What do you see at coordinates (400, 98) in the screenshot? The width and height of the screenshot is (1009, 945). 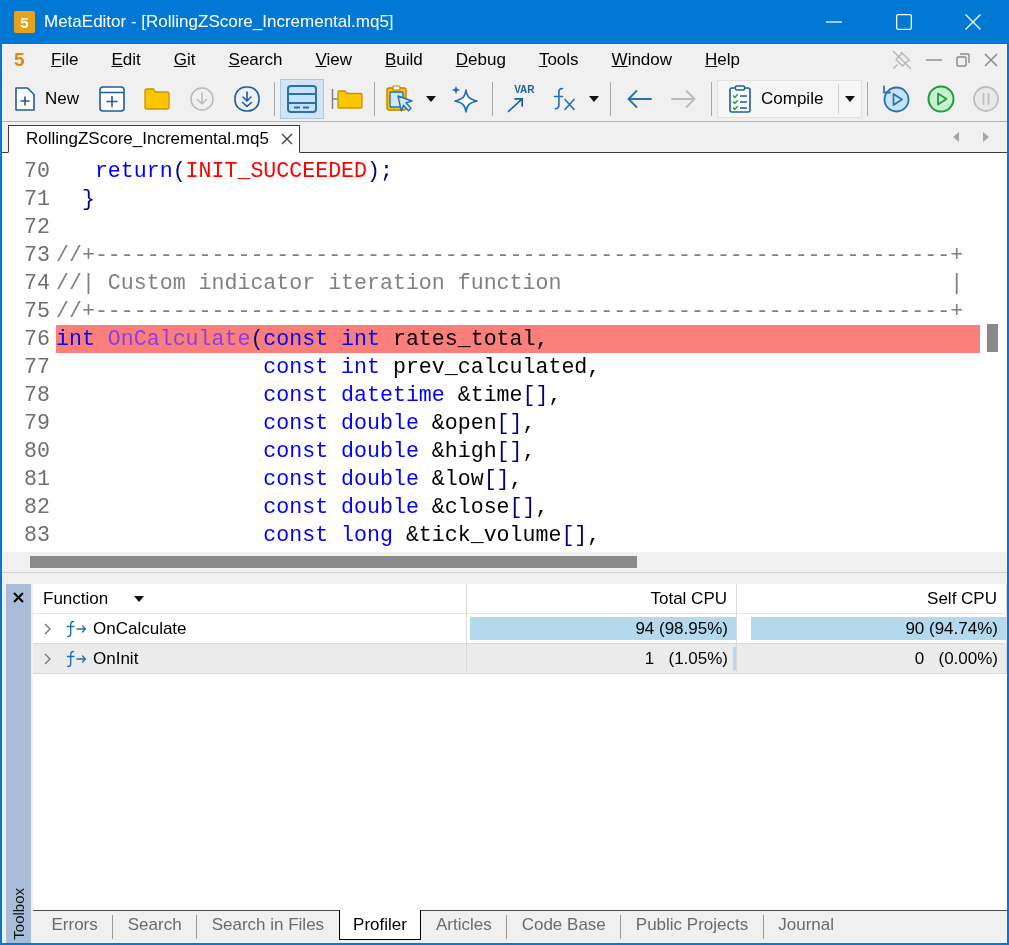 I see `clipboard-cursor-icon` at bounding box center [400, 98].